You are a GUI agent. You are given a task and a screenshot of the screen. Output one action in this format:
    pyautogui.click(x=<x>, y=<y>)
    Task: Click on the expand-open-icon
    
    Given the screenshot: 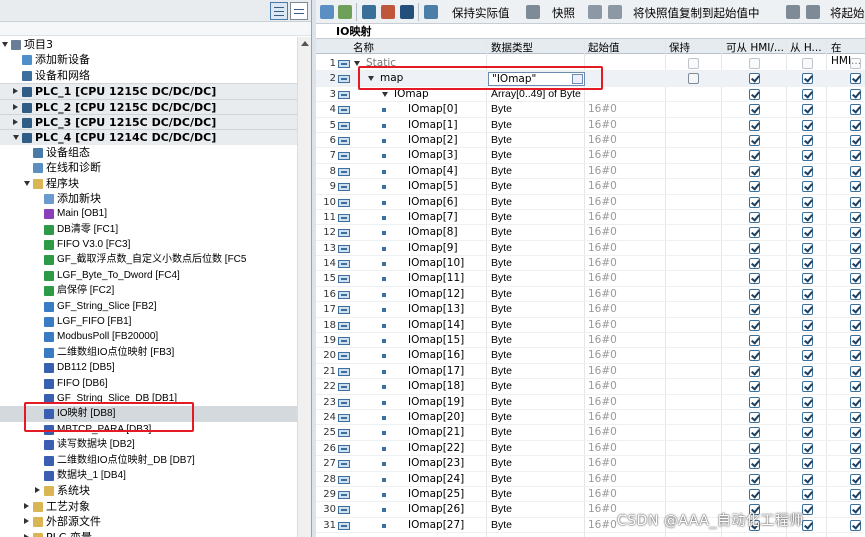 What is the action you would take?
    pyautogui.click(x=27, y=183)
    